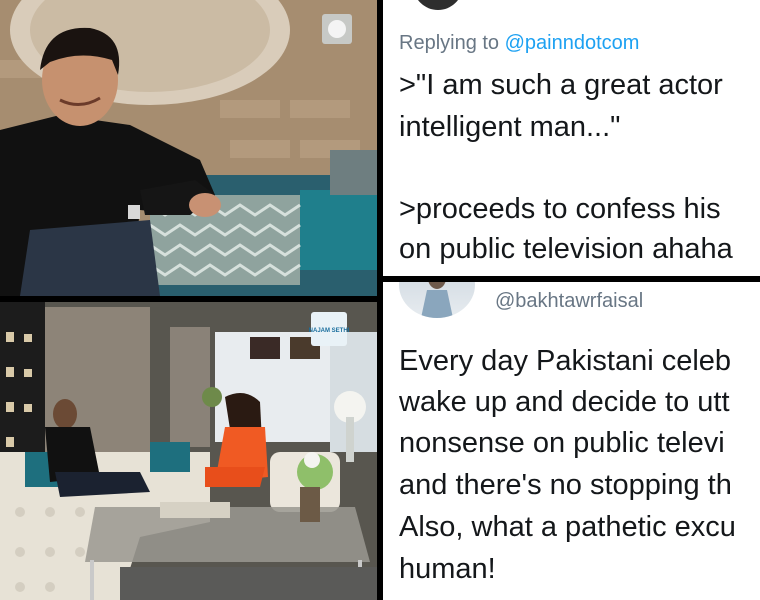 The image size is (760, 600). Describe the element at coordinates (565, 485) in the screenshot. I see `tweet-text-line: and there's no stopping th` at that location.